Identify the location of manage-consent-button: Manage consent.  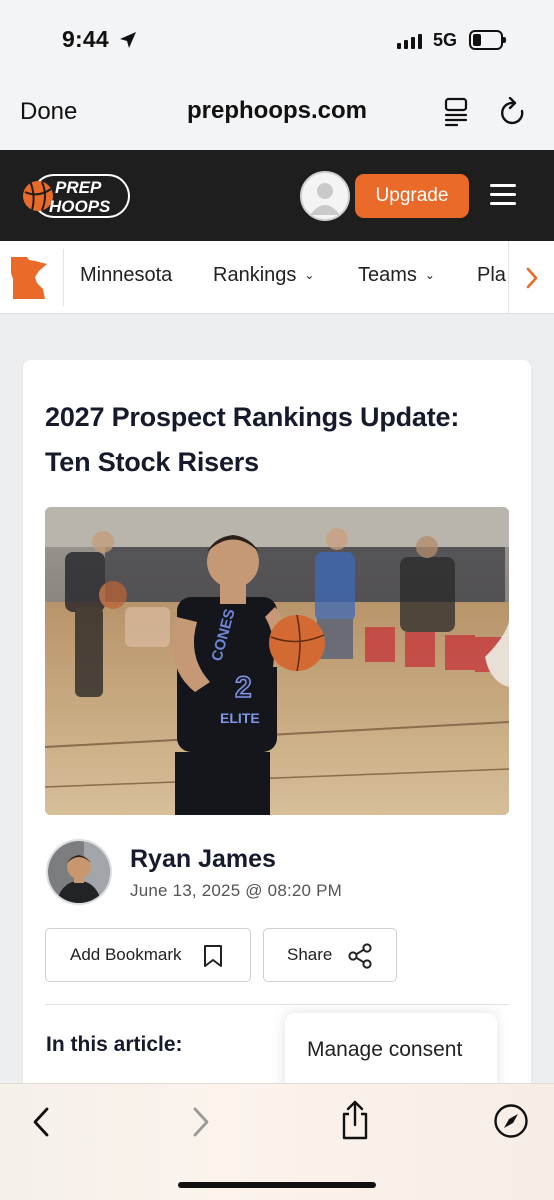
(391, 1053).